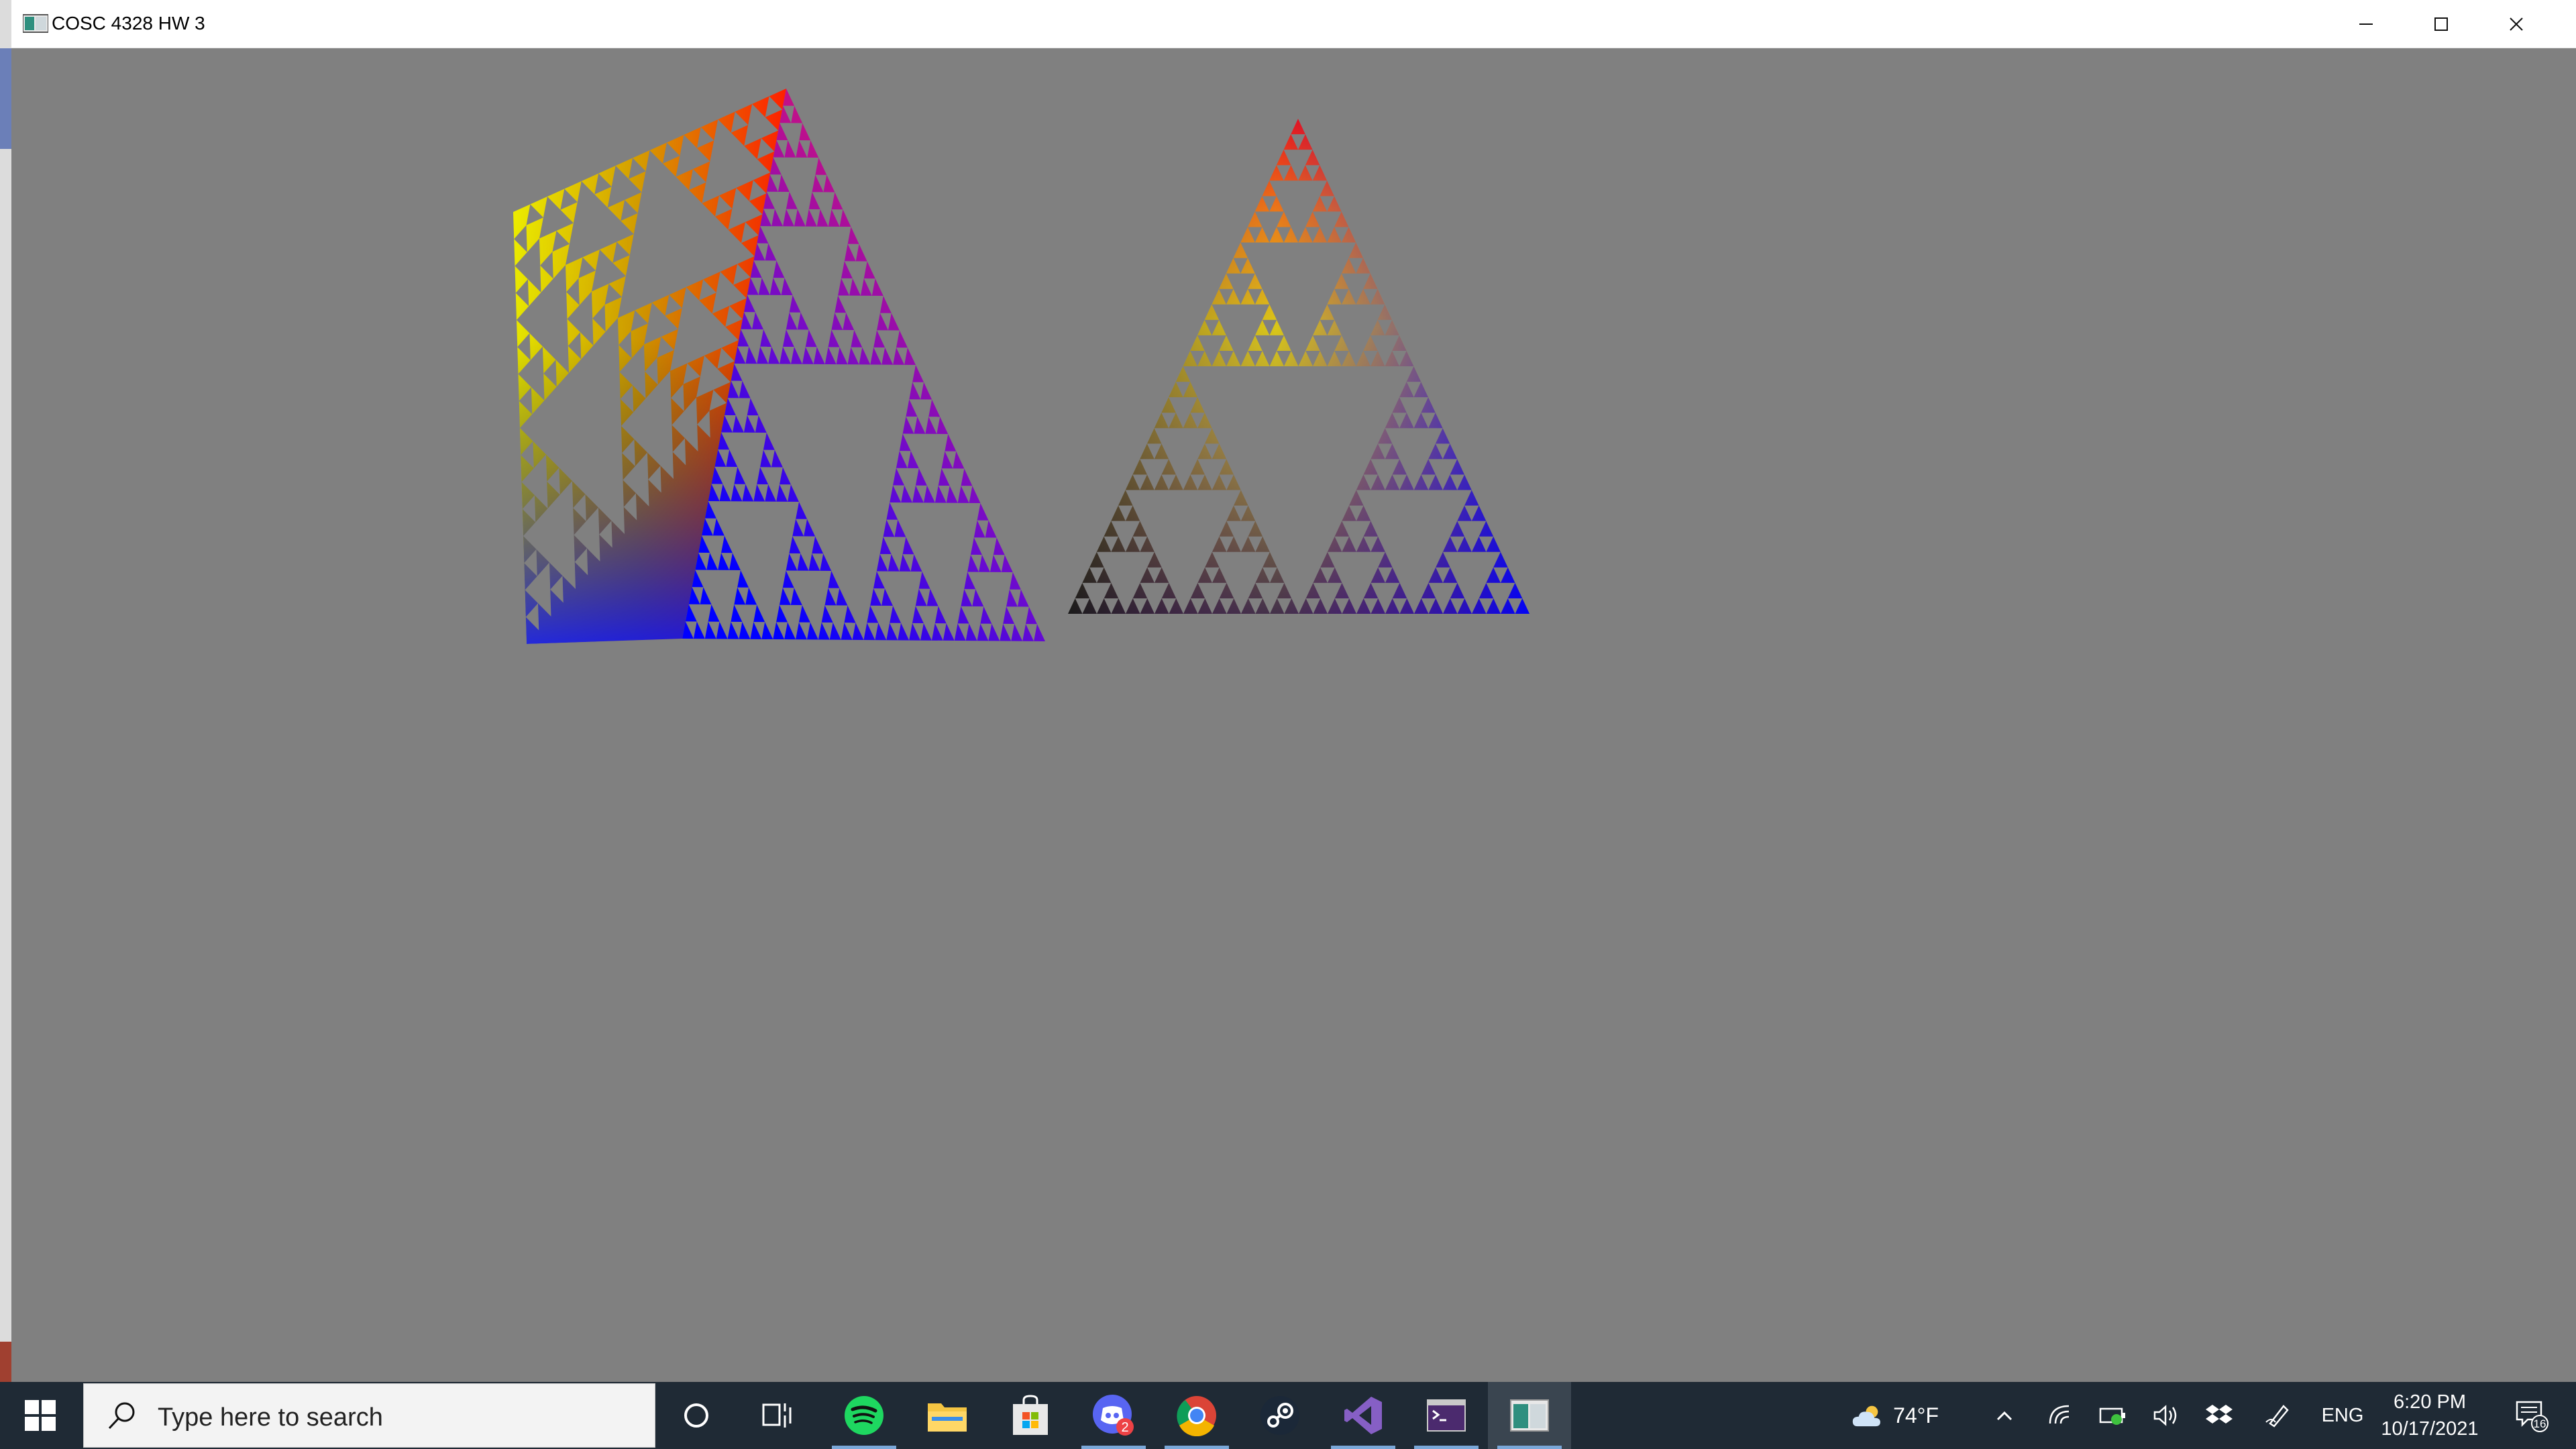 The image size is (2576, 1449). I want to click on clock-button: 6:20 PM 10/17/2021, so click(2429, 1415).